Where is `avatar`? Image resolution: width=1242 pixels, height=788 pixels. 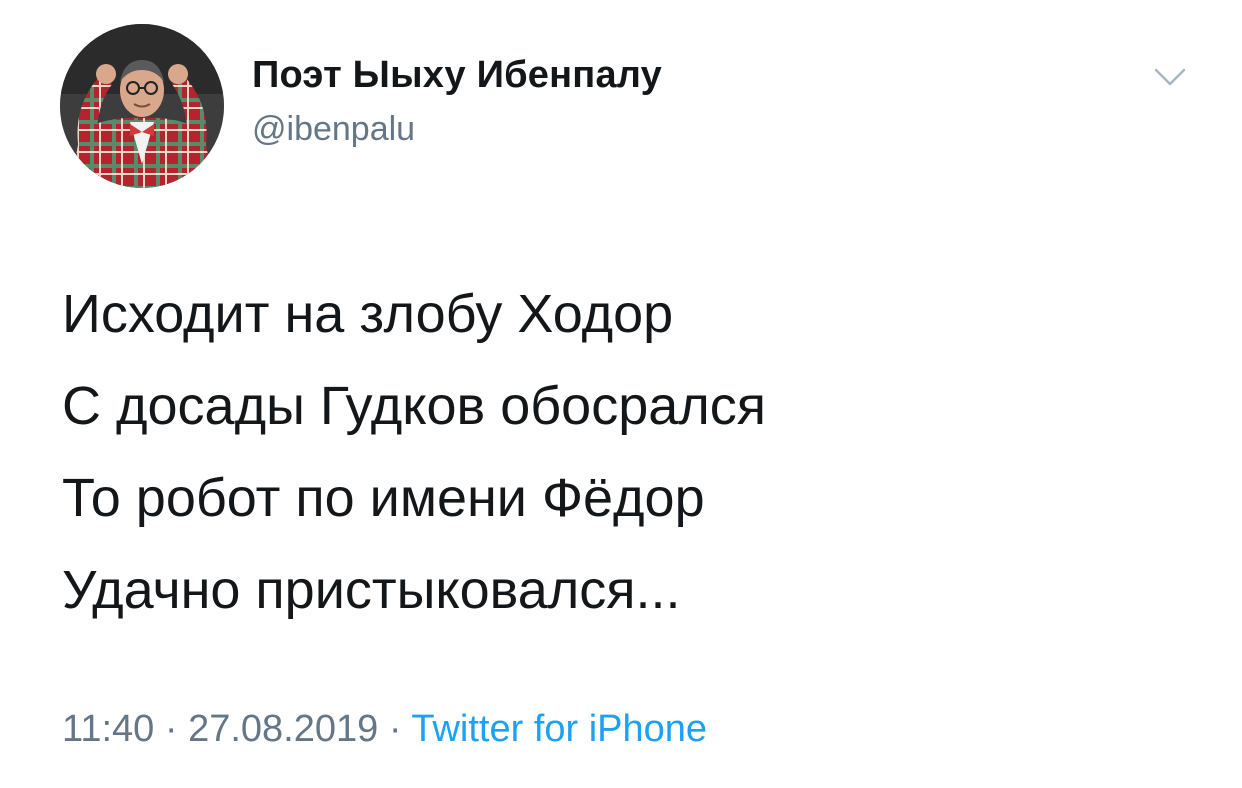
avatar is located at coordinates (142, 106).